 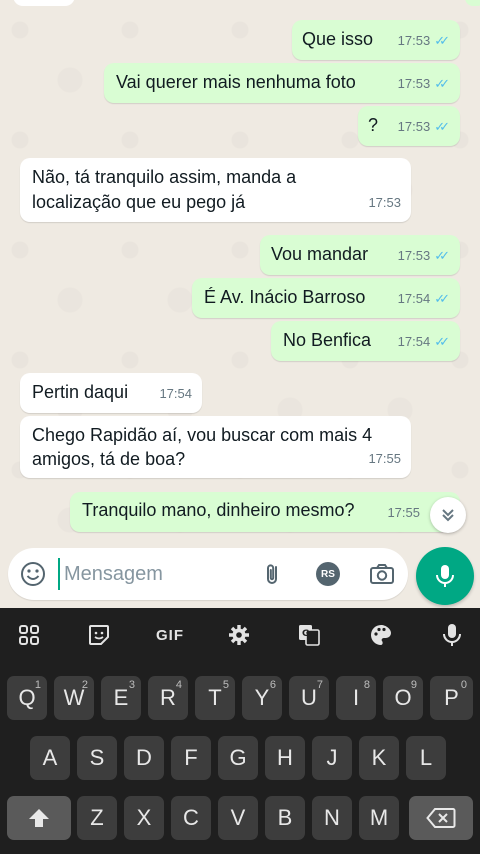 I want to click on key-o: O9, so click(x=403, y=698).